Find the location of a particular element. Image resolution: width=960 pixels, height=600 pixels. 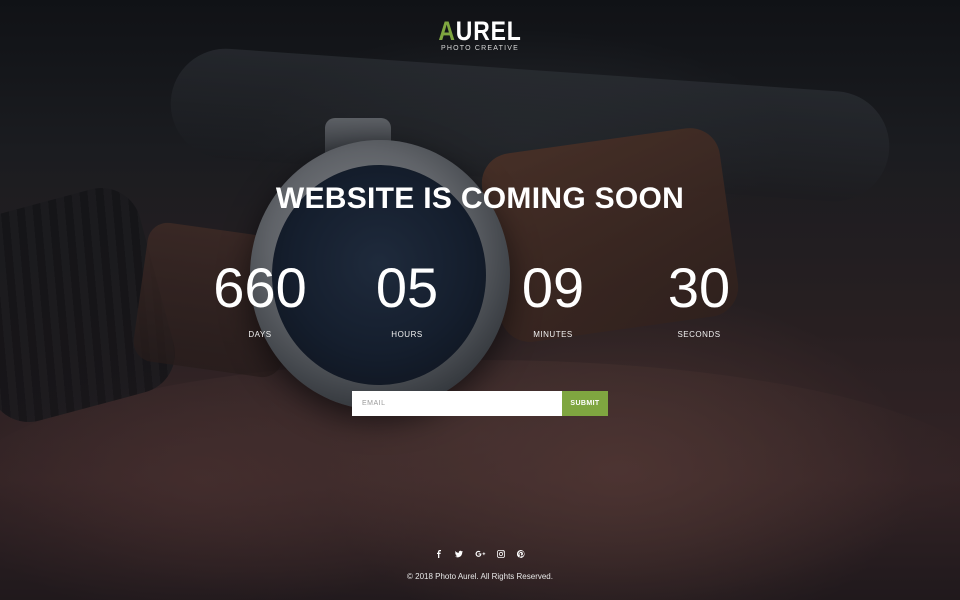

countdown-label: HOURS is located at coordinates (407, 334).